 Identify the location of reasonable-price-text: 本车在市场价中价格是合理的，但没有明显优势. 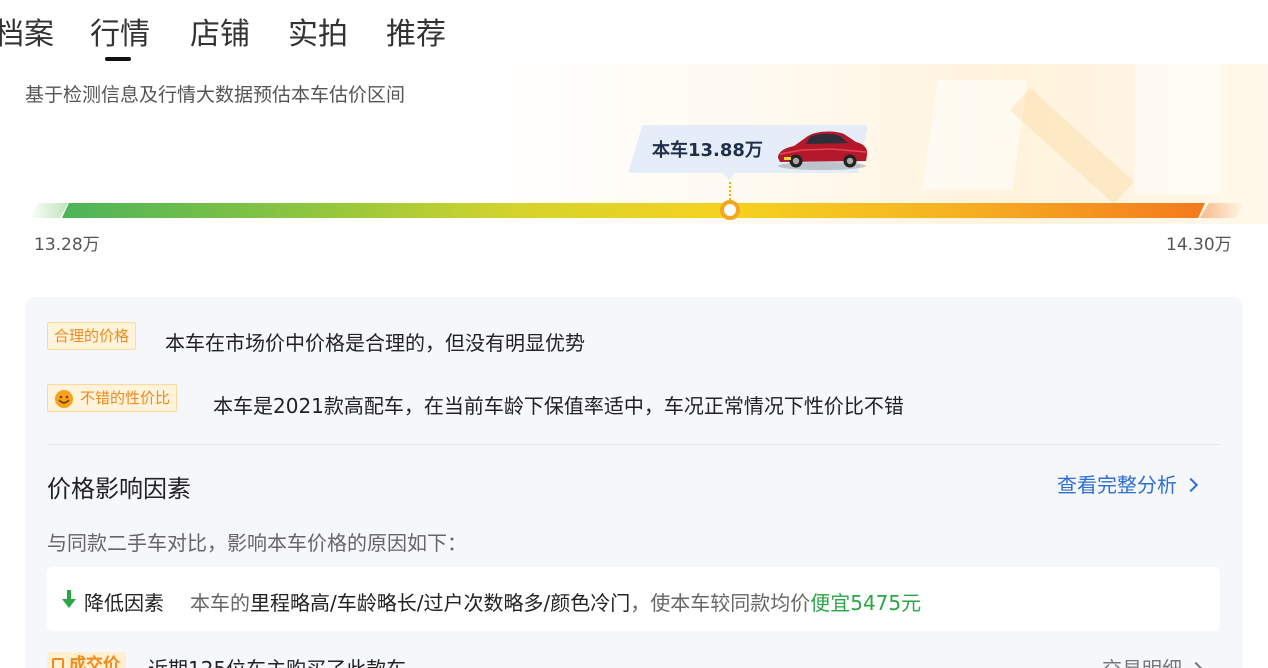
(375, 343).